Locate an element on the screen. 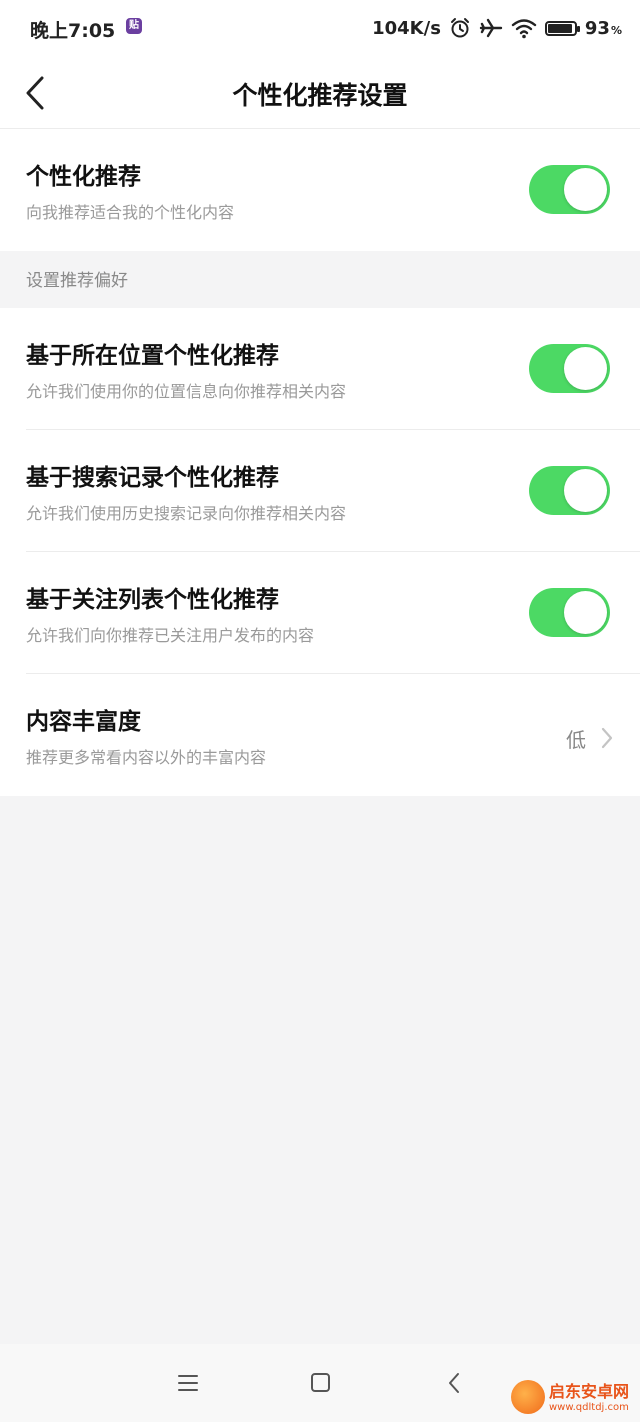 The image size is (640, 1422). menu-icon is located at coordinates (188, 1383).